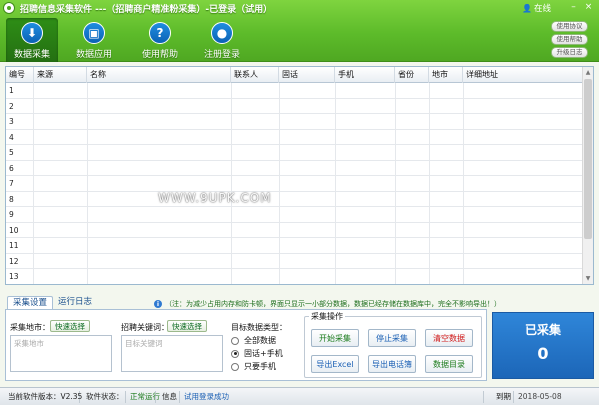  Describe the element at coordinates (294, 199) in the screenshot. I see `table-row: 8` at that location.